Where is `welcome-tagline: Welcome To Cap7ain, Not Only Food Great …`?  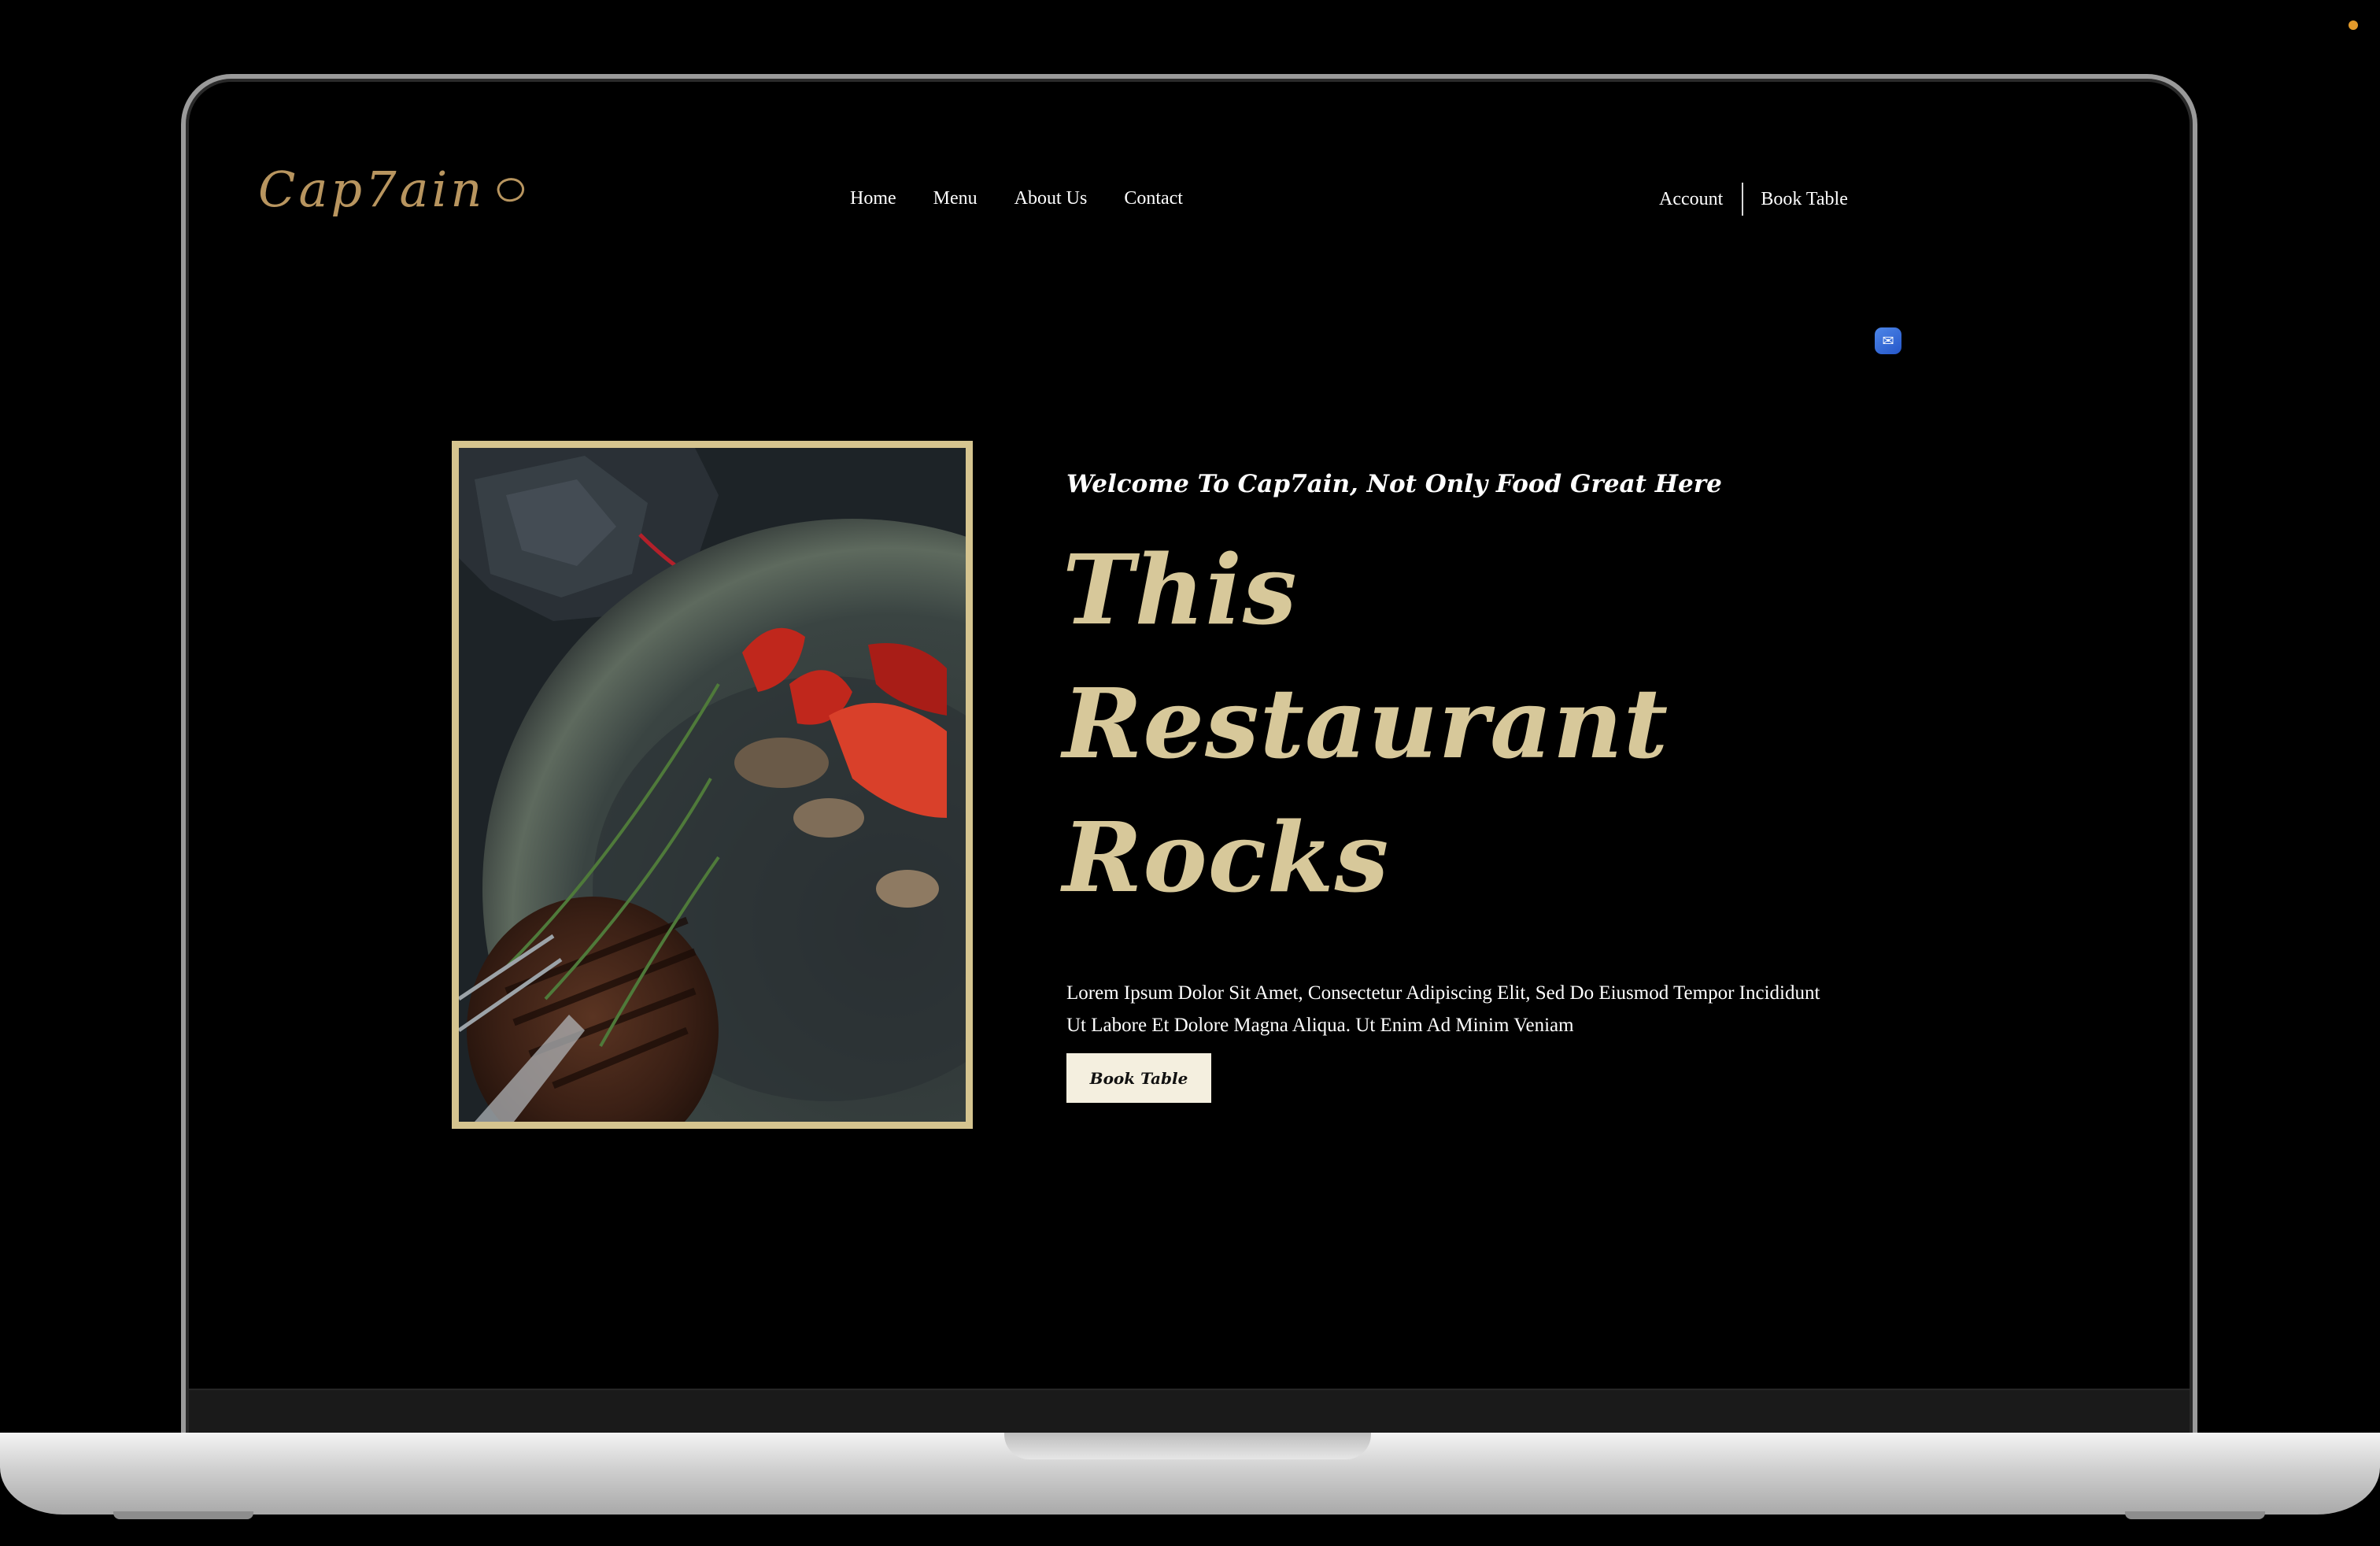 welcome-tagline: Welcome To Cap7ain, Not Only Food Great … is located at coordinates (1394, 484).